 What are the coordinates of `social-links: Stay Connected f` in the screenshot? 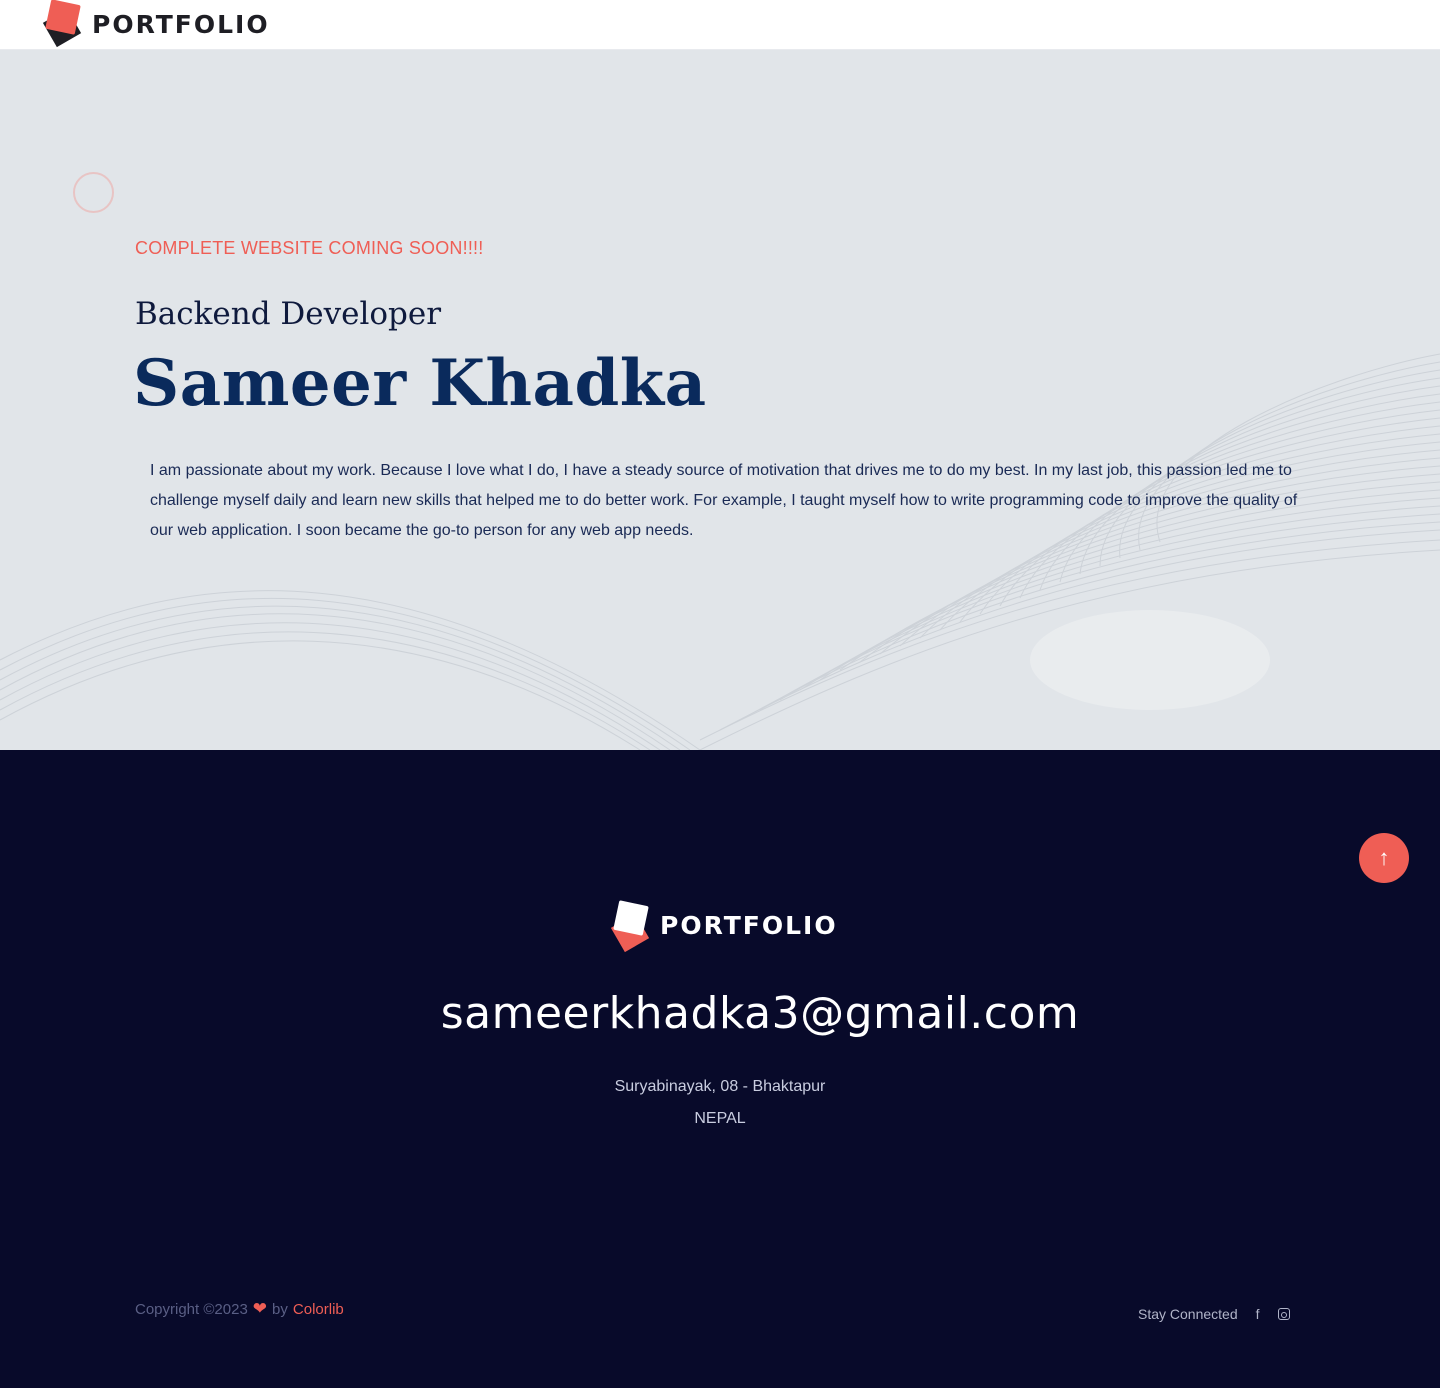 It's located at (1214, 1314).